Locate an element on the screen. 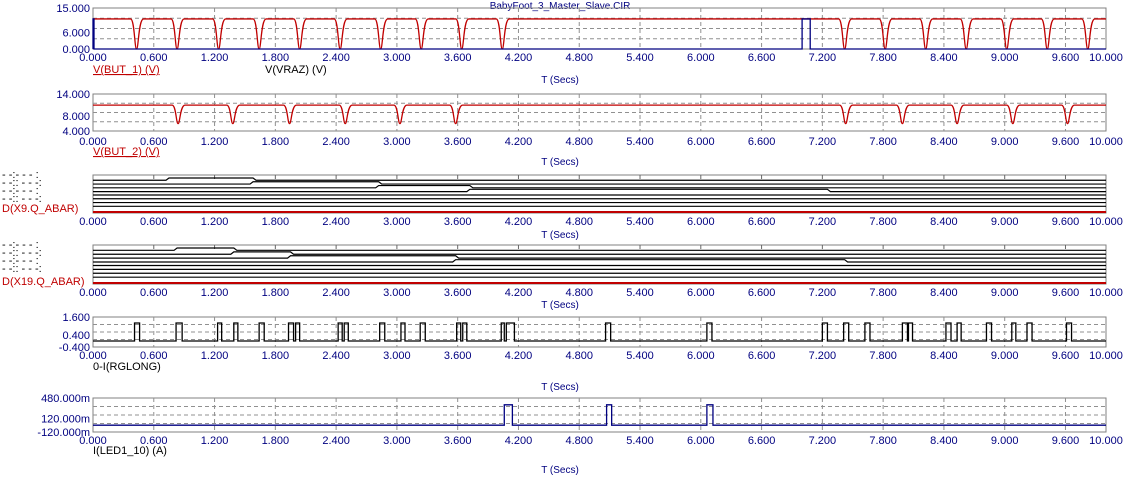  legend-label: V(BUT_2) (V) is located at coordinates (126, 152).